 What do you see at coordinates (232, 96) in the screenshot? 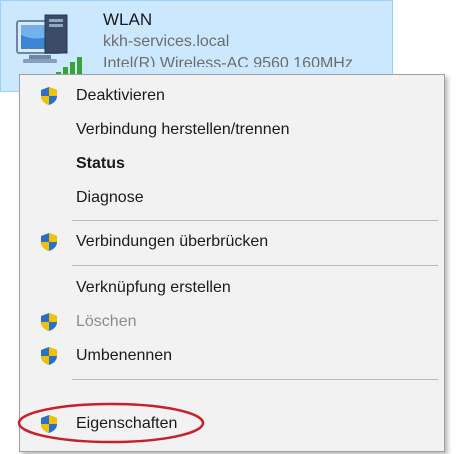
I see `menu-item-deaktivieren: Deaktivieren` at bounding box center [232, 96].